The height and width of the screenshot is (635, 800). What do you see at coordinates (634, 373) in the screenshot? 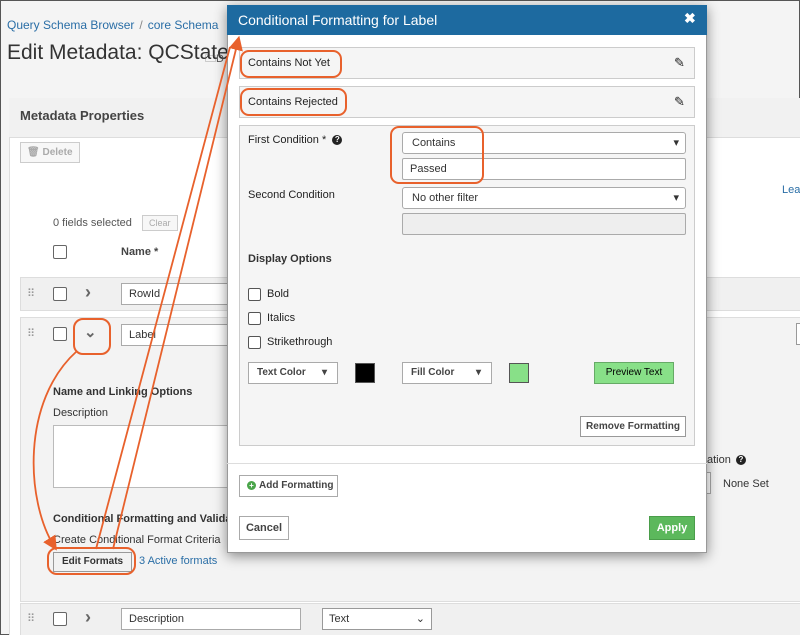
I see `preview-text: Preview Text` at bounding box center [634, 373].